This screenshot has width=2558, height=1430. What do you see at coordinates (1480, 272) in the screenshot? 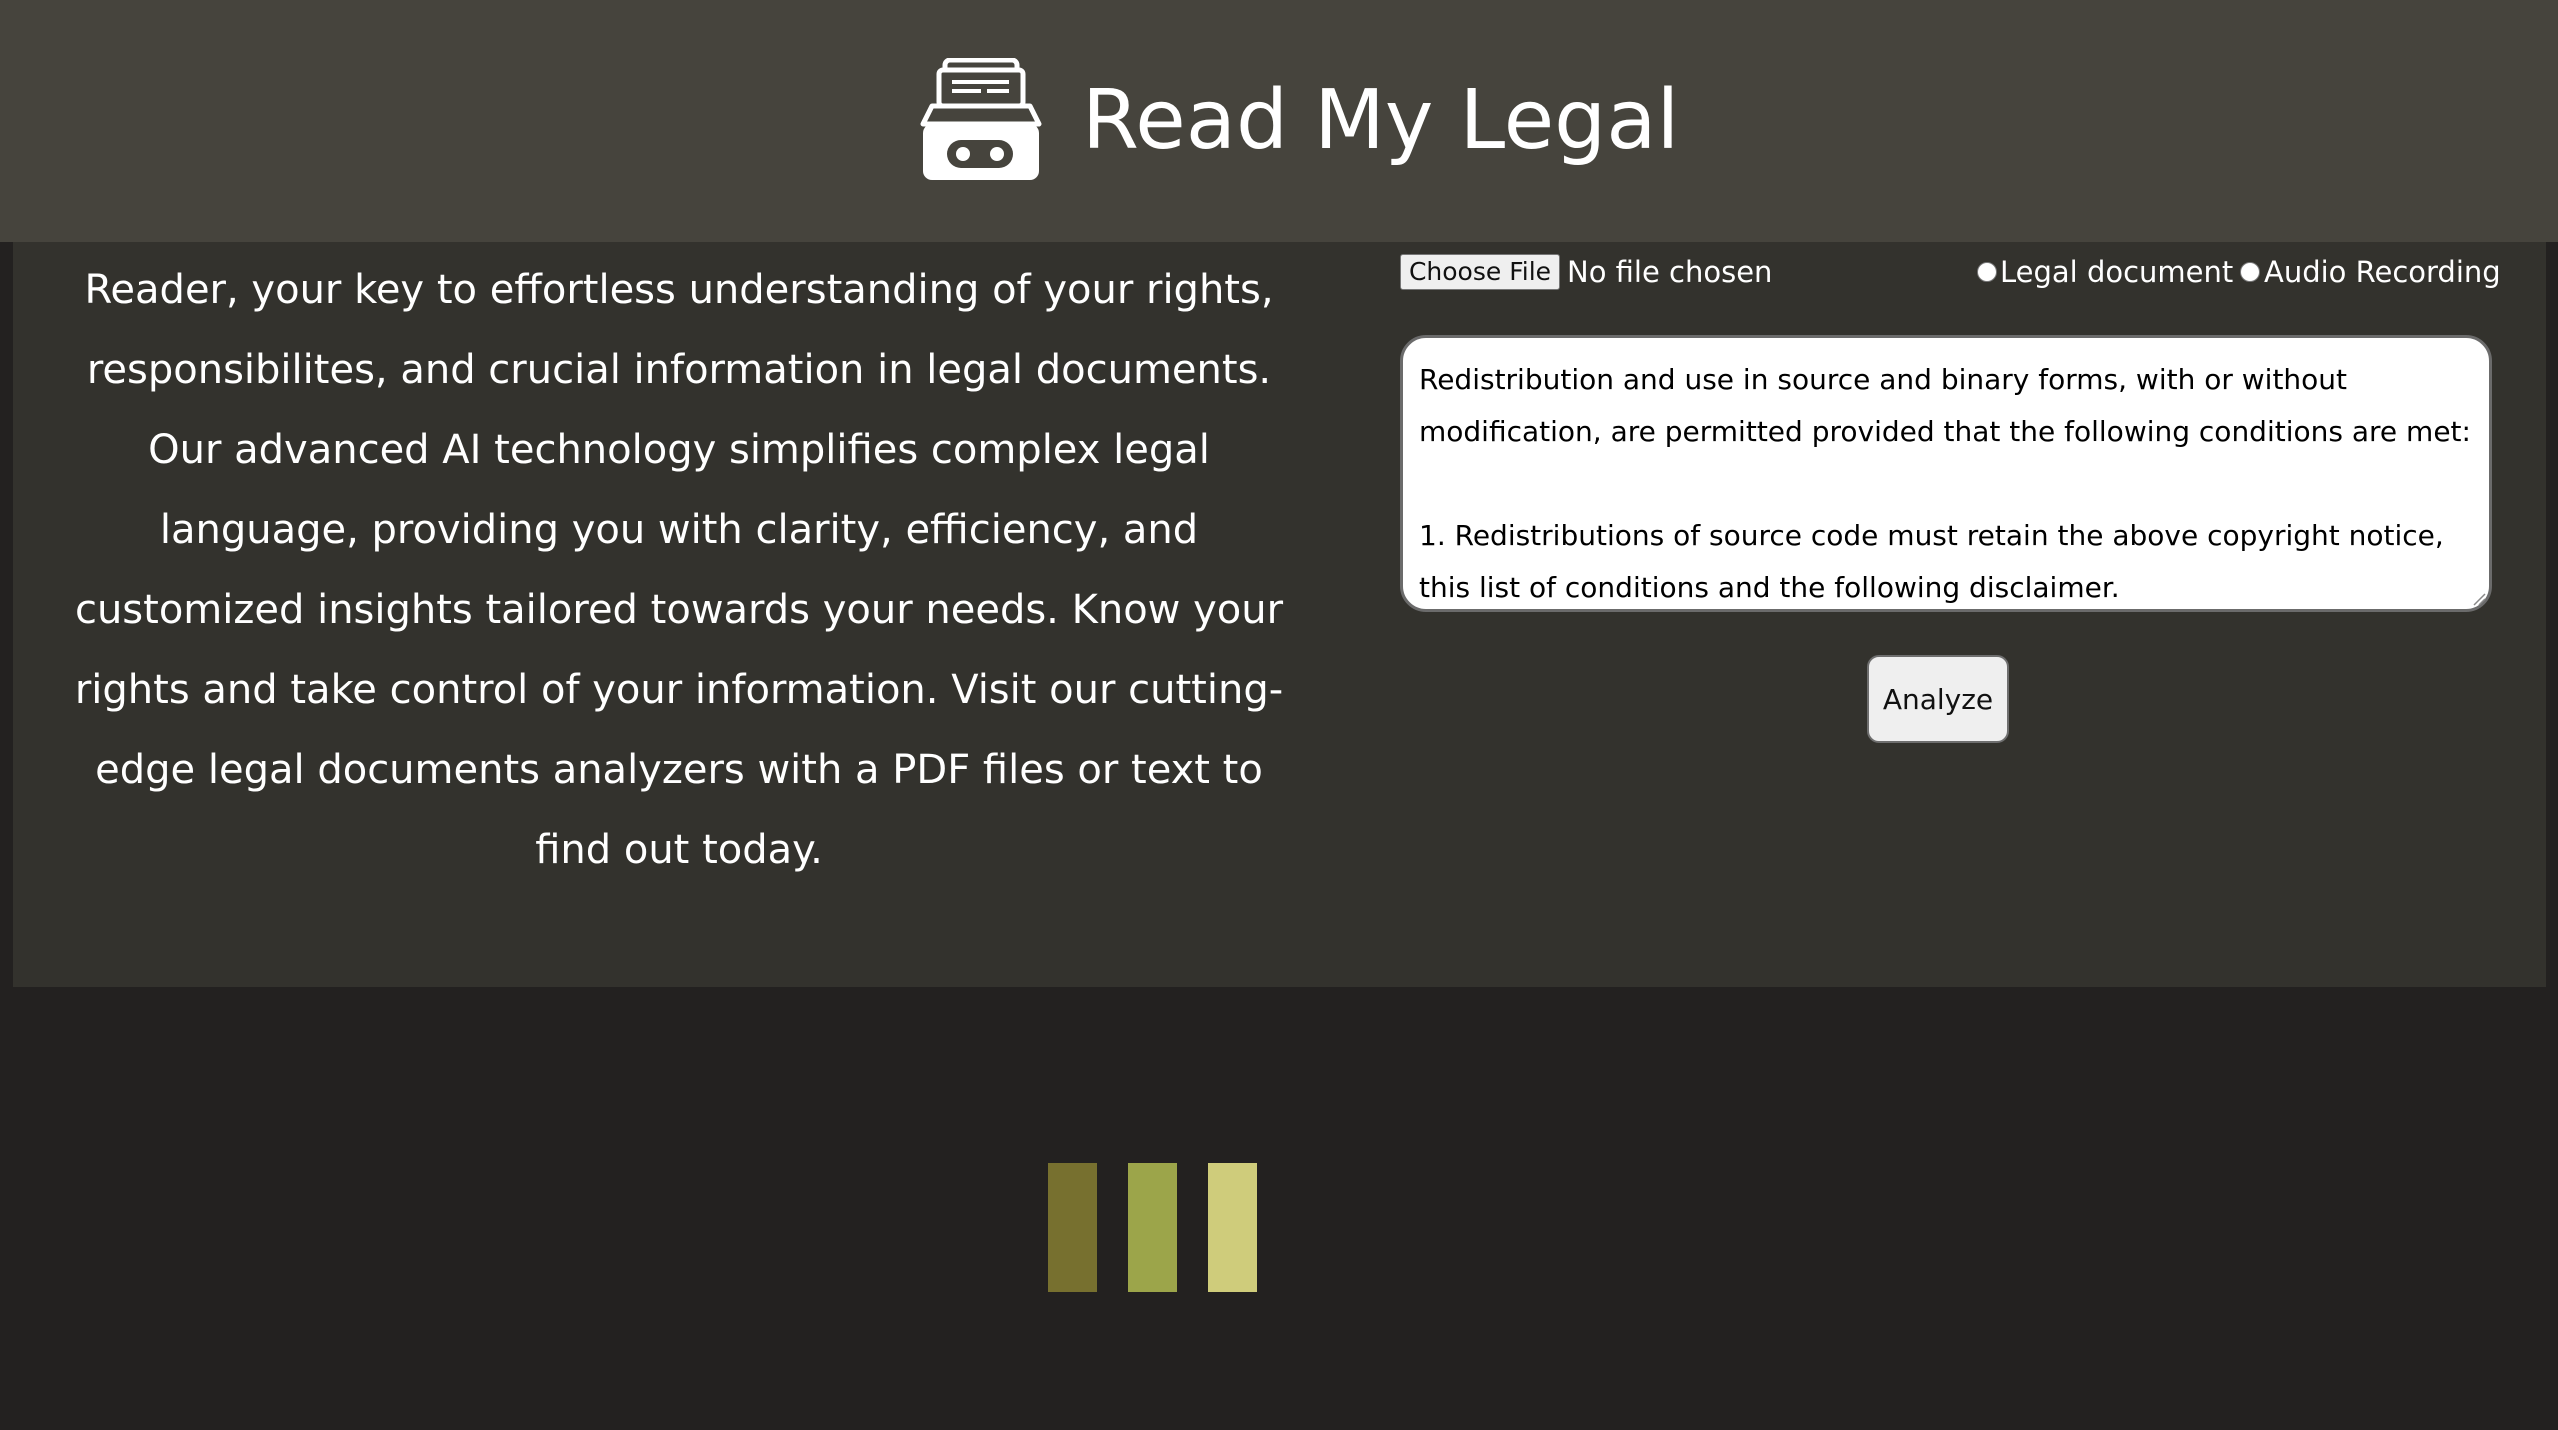
I see `choose-file-button: Choose File` at bounding box center [1480, 272].